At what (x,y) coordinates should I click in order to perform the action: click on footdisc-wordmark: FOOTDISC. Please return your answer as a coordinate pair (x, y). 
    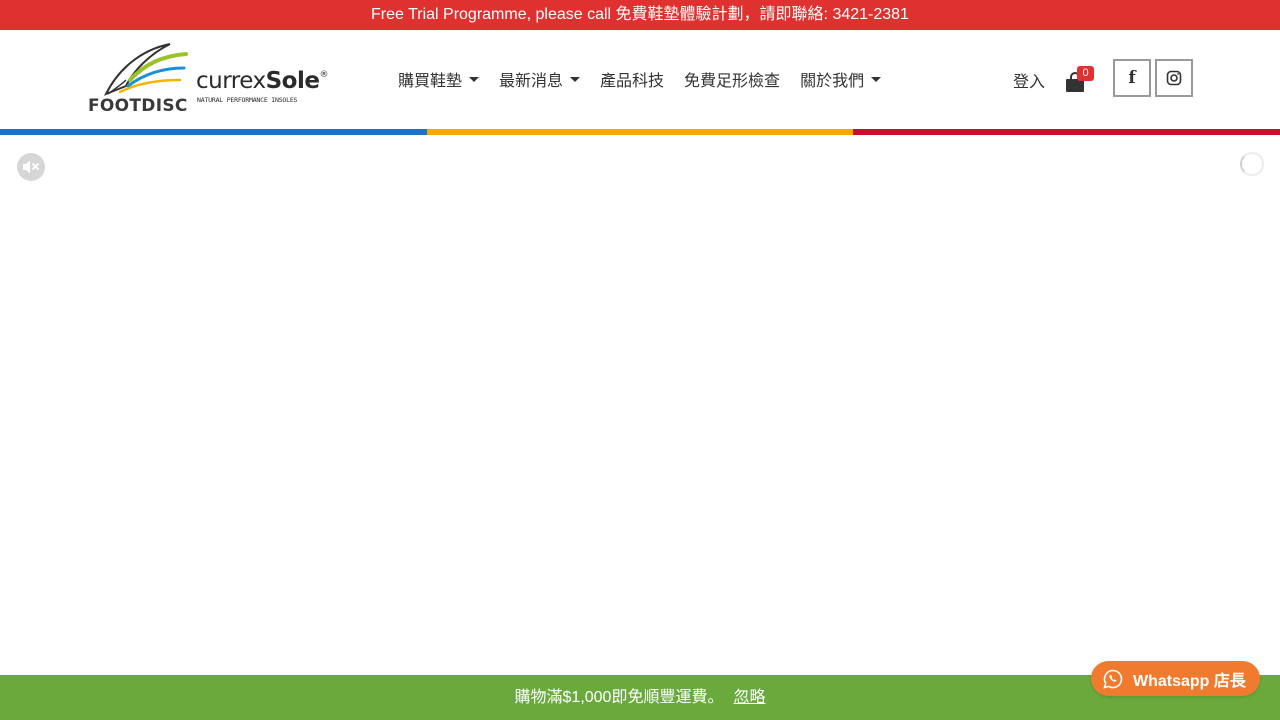
    Looking at the image, I should click on (138, 106).